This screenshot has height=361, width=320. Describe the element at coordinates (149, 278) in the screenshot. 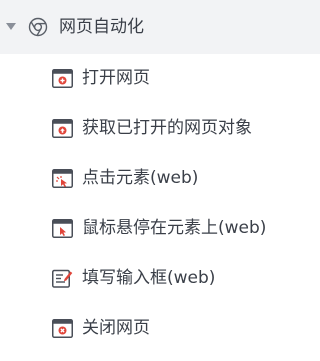

I see `activity-label: 填写输入框(web)` at that location.